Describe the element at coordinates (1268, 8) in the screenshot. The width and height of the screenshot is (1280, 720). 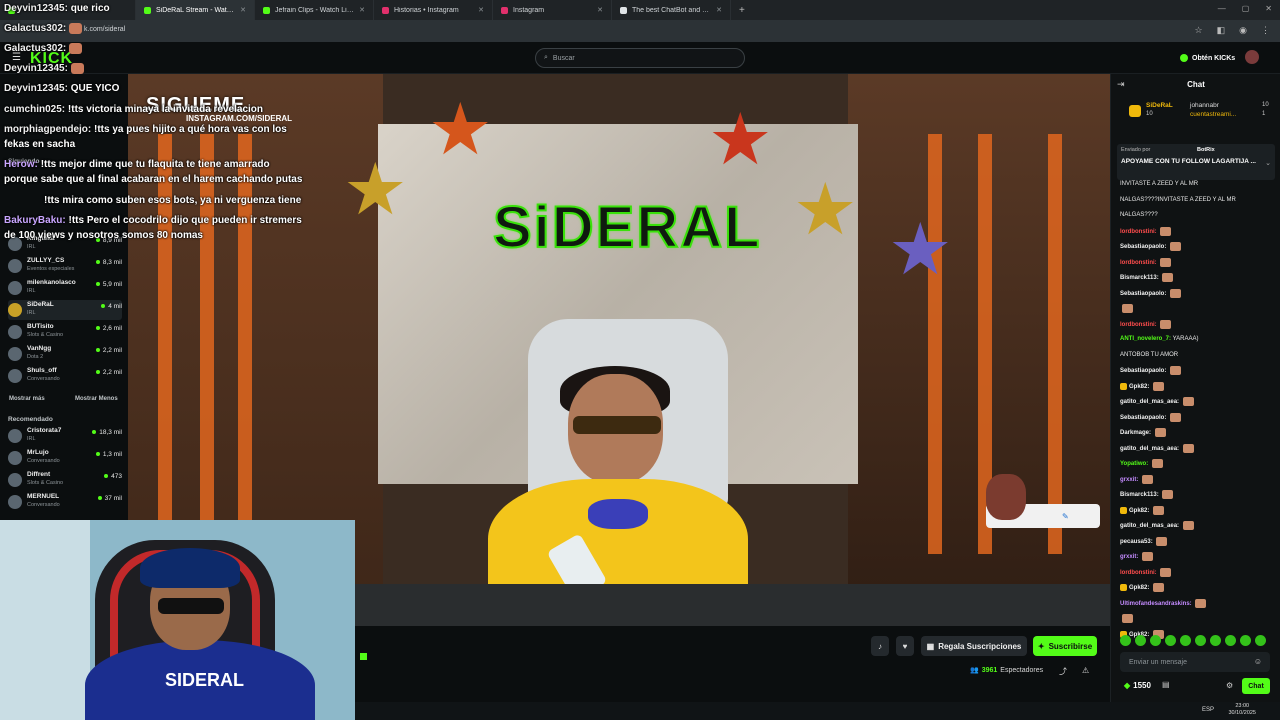
I see `close-window-icon: ✕` at that location.